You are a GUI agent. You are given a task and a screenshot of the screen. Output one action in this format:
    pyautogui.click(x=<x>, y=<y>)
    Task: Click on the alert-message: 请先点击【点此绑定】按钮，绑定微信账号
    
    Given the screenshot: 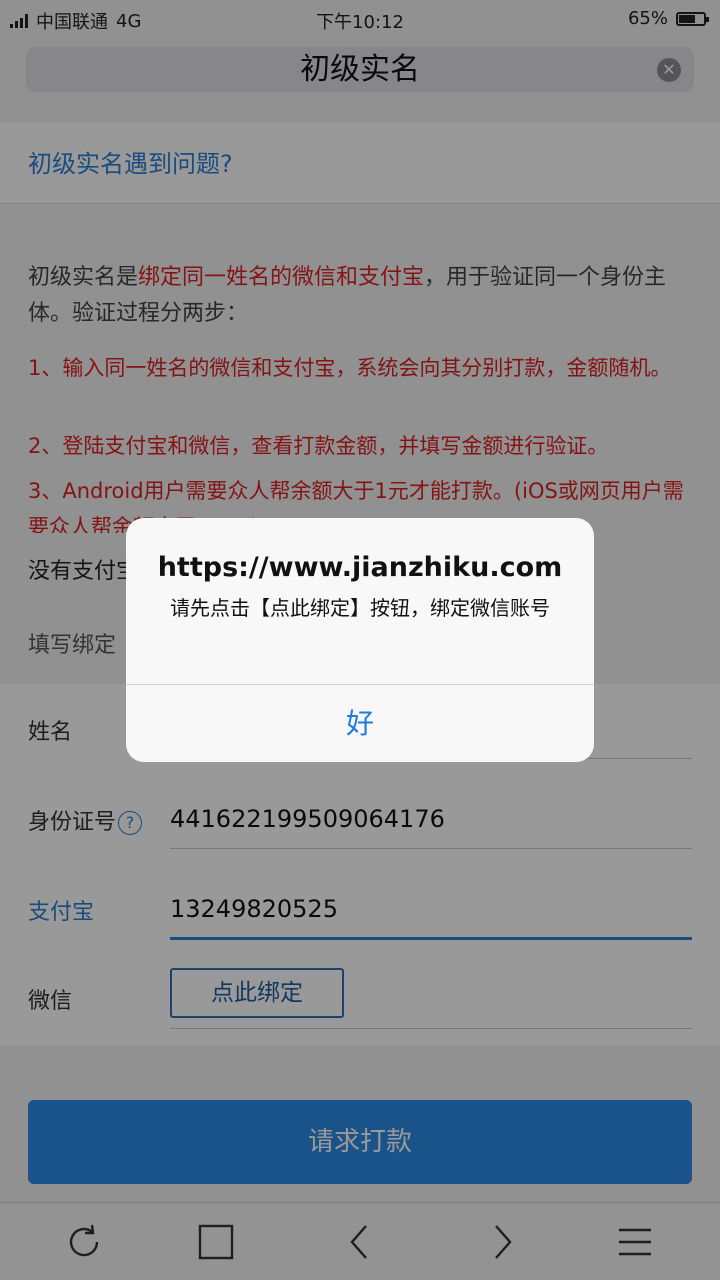 What is the action you would take?
    pyautogui.click(x=360, y=608)
    